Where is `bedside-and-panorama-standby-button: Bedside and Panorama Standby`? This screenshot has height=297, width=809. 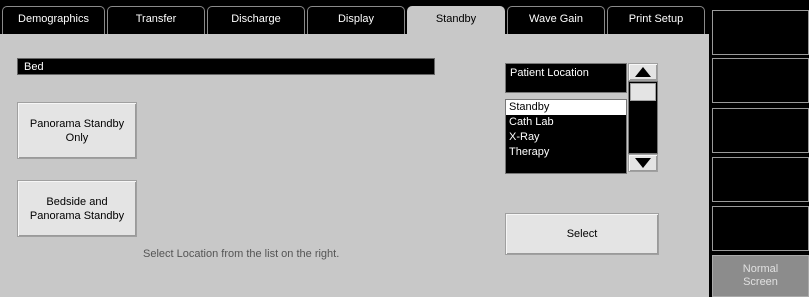 bedside-and-panorama-standby-button: Bedside and Panorama Standby is located at coordinates (77, 208).